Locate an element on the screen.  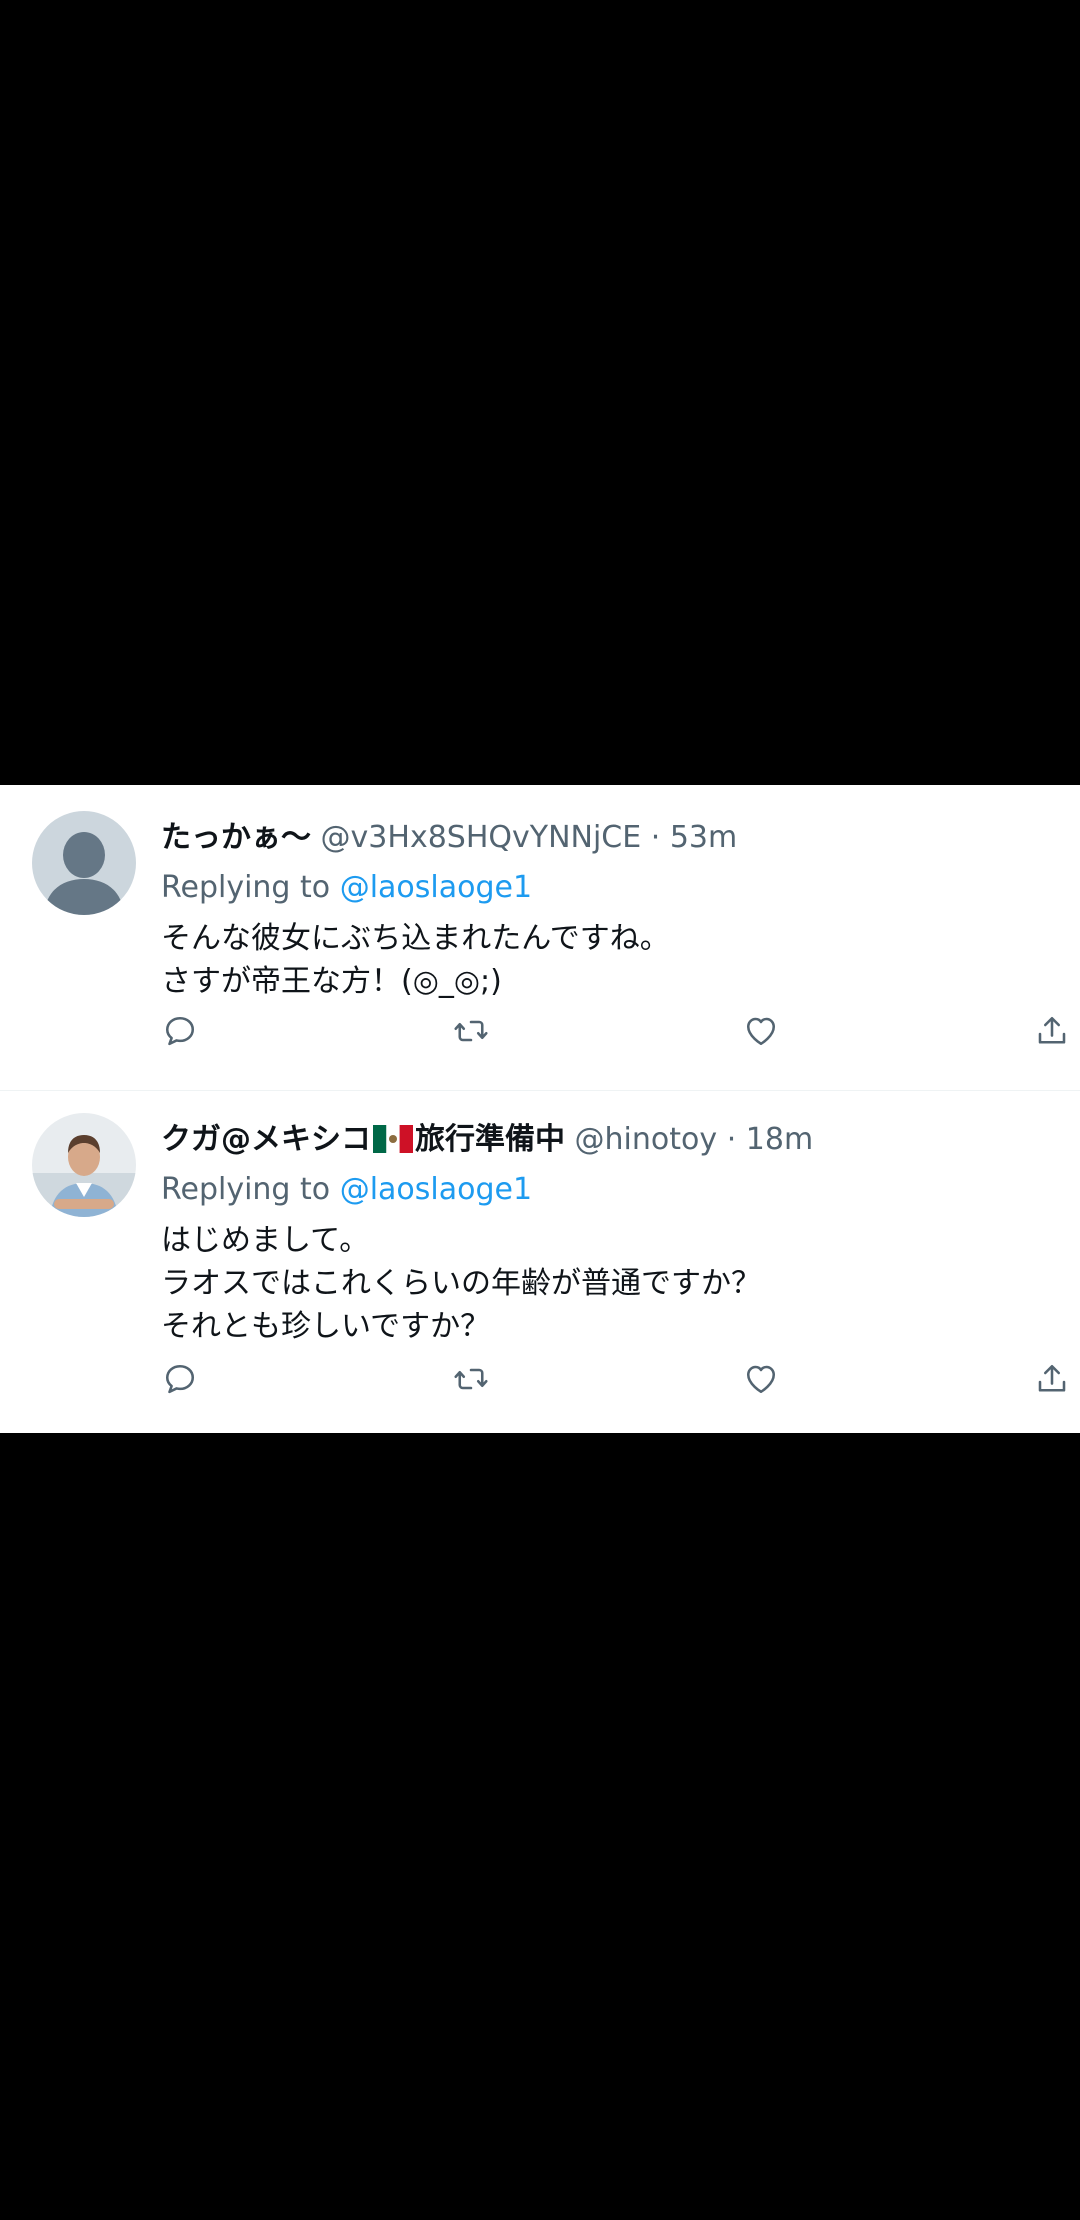
tweet-text-line: そんな彼女にぶち込まれたんですね。 is located at coordinates (415, 938).